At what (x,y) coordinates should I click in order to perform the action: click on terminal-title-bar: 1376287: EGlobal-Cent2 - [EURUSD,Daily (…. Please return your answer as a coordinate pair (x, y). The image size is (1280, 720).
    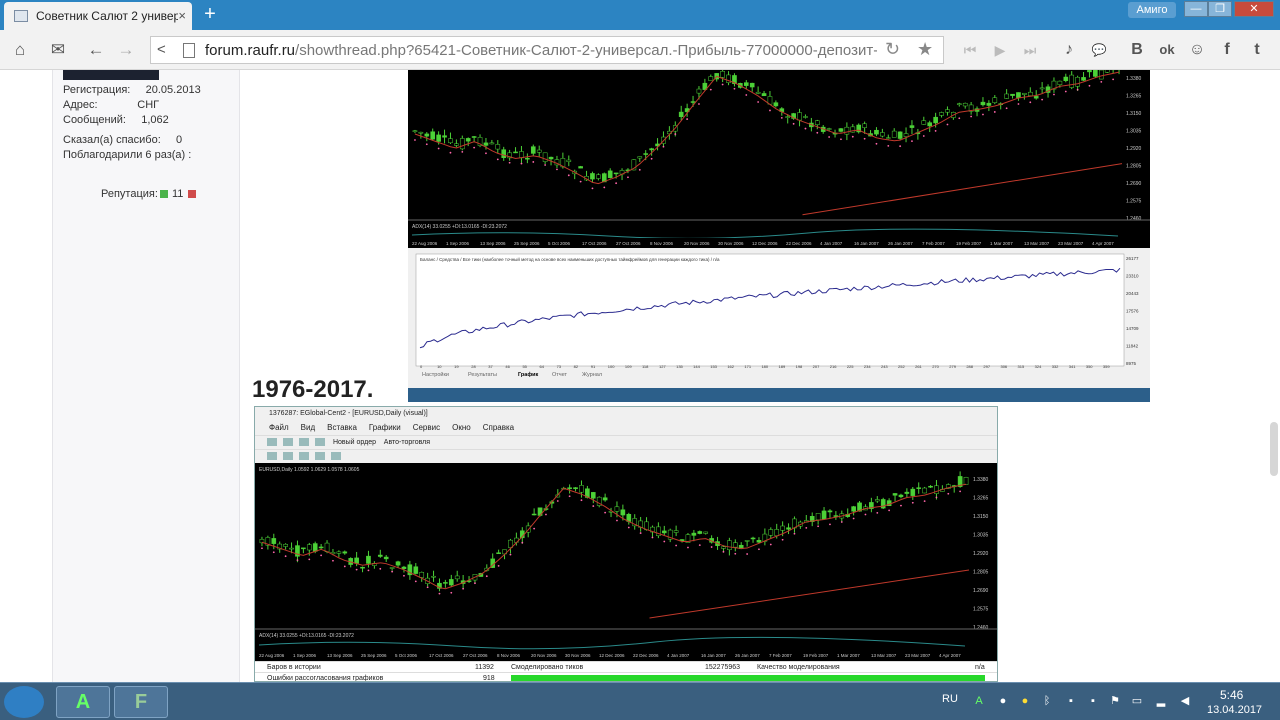
    Looking at the image, I should click on (626, 414).